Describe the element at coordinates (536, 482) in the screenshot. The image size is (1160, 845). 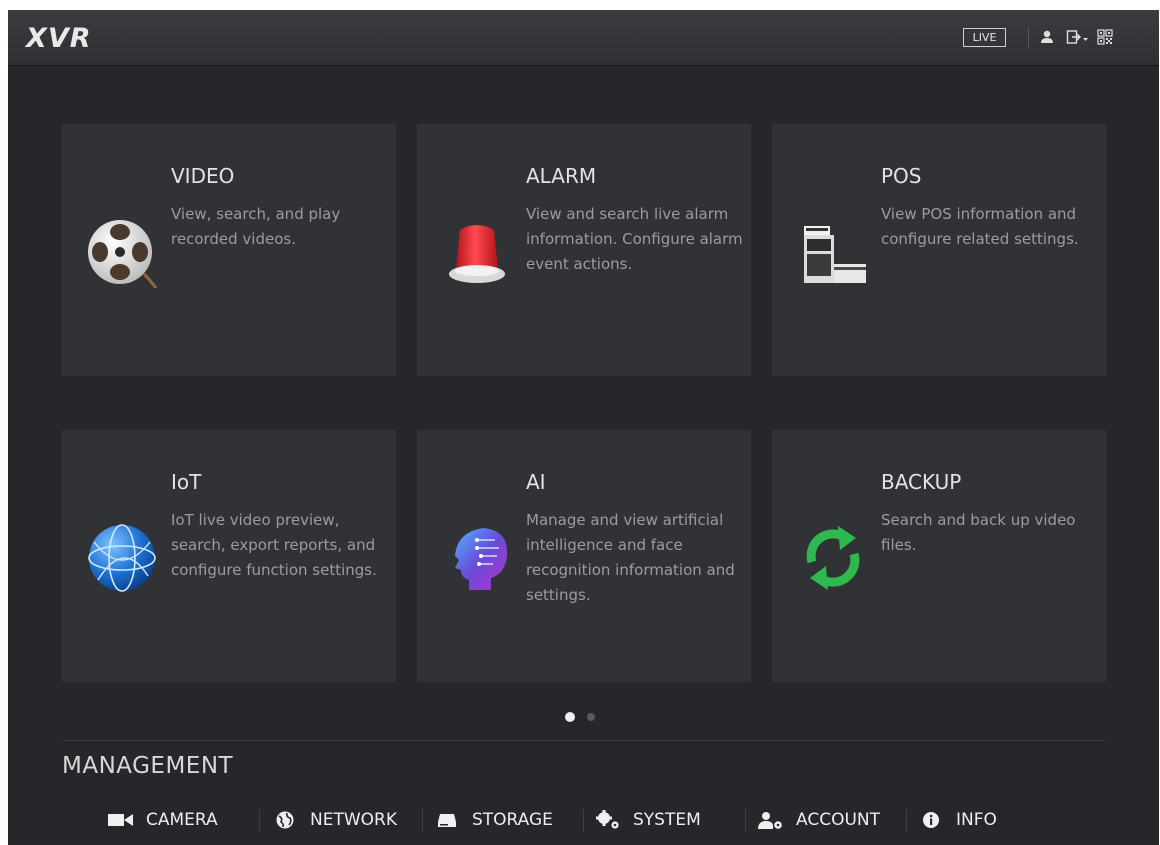
I see `tile-title: AI` at that location.